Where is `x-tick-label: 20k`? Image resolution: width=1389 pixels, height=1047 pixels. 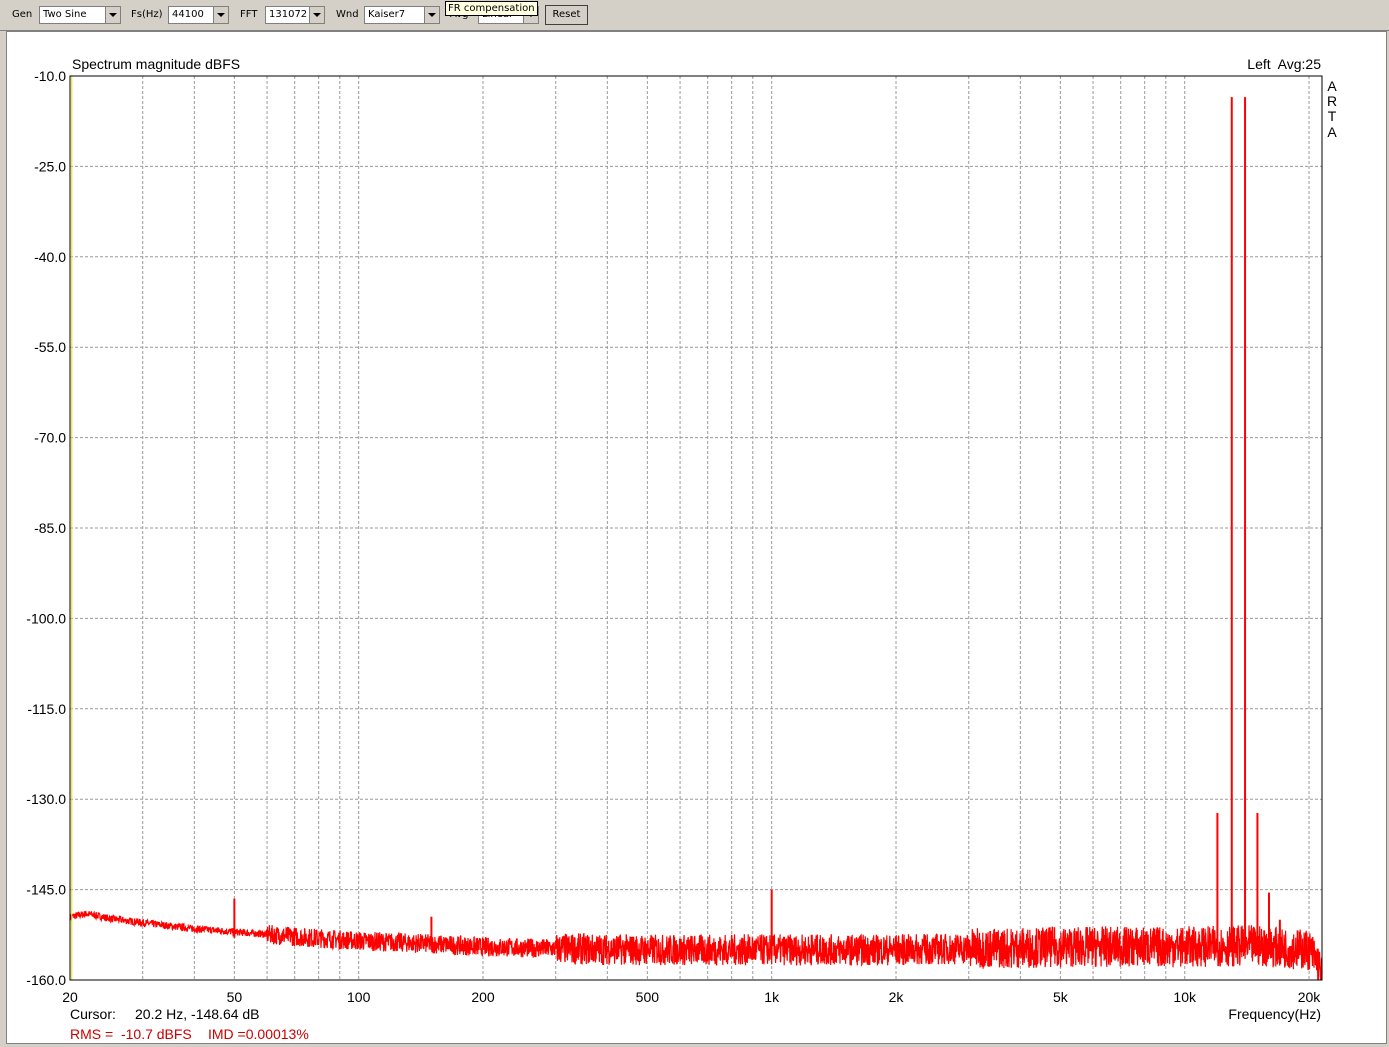
x-tick-label: 20k is located at coordinates (1310, 997).